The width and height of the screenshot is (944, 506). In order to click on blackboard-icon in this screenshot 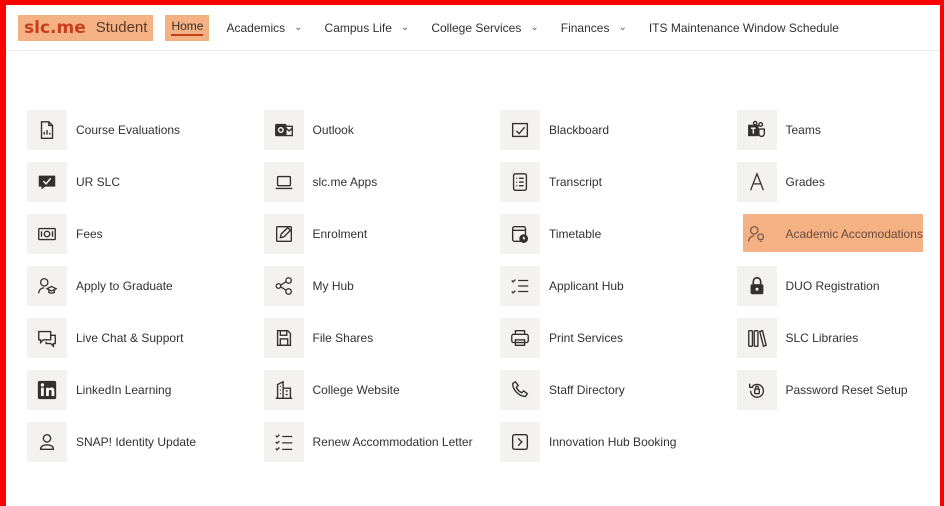, I will do `click(520, 130)`.